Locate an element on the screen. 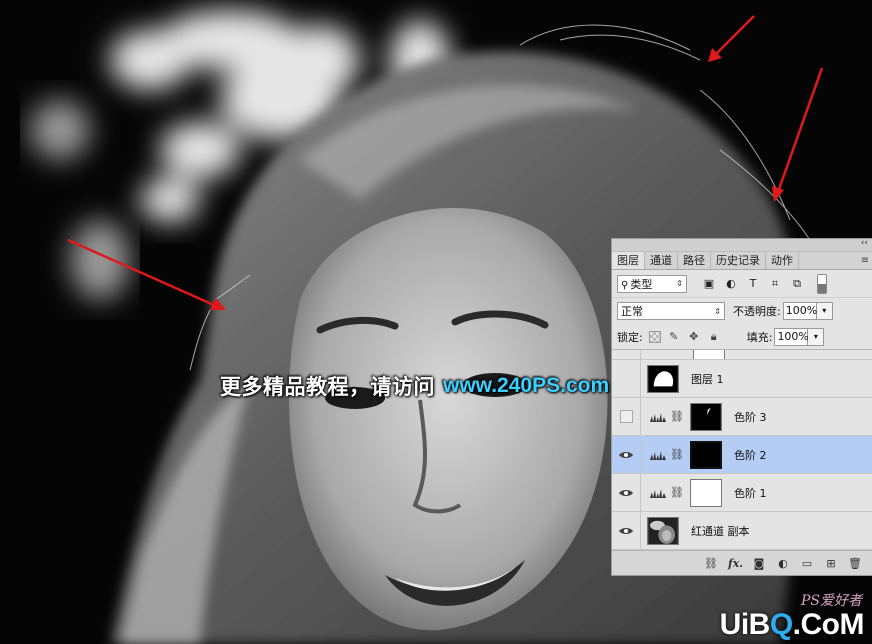 This screenshot has height=644, width=872. tab-channels: 通道 is located at coordinates (661, 260).